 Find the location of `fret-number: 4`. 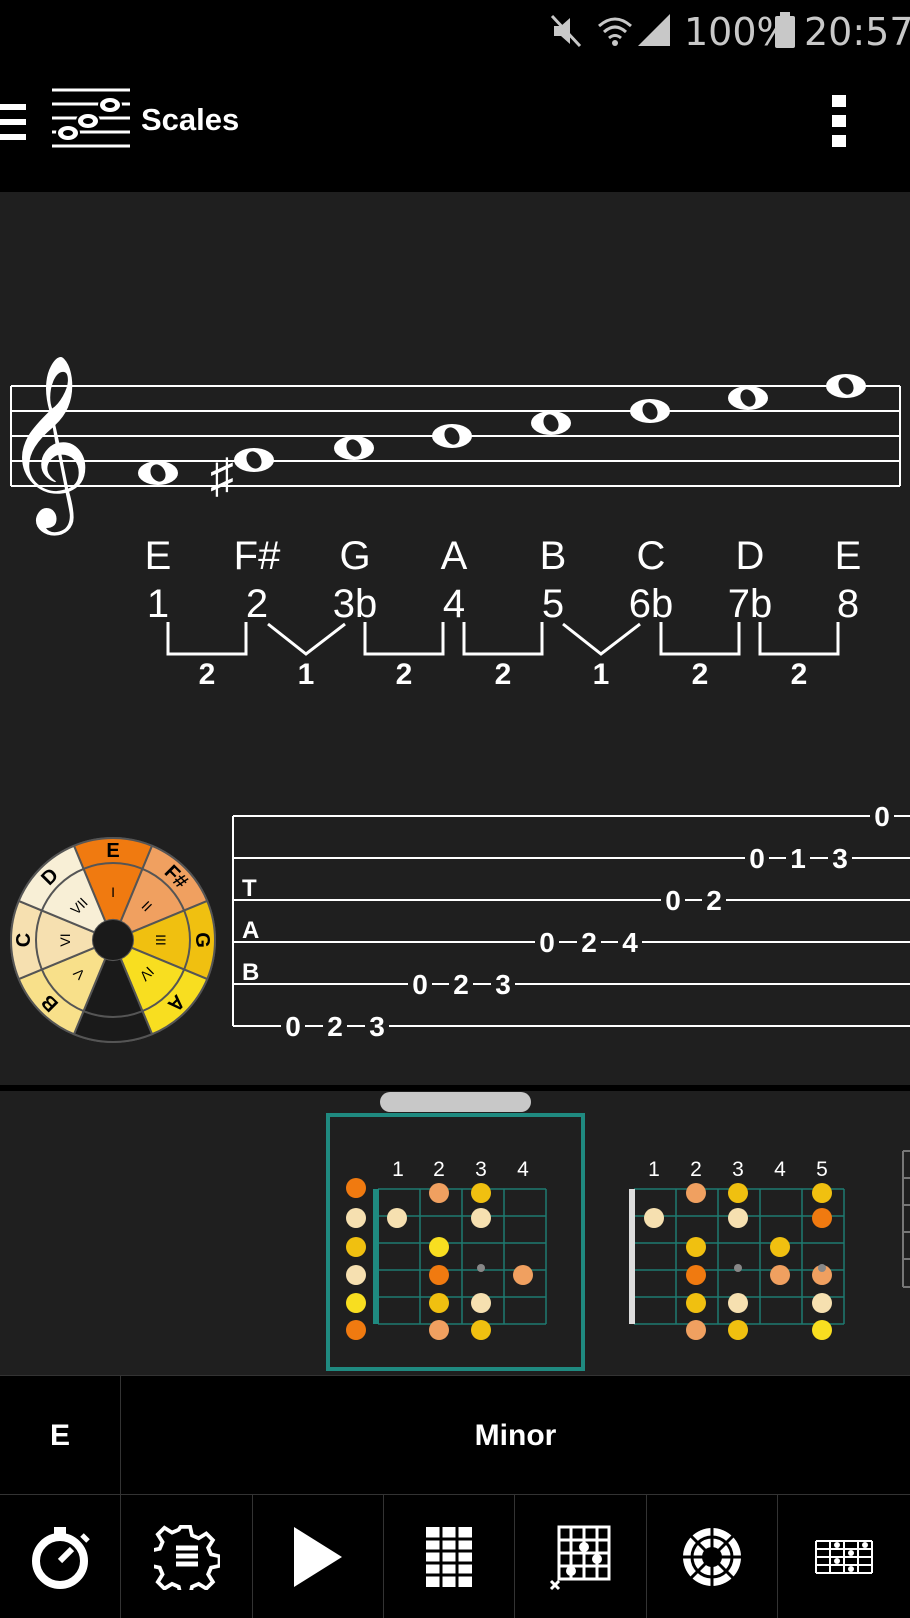

fret-number: 4 is located at coordinates (523, 1169).